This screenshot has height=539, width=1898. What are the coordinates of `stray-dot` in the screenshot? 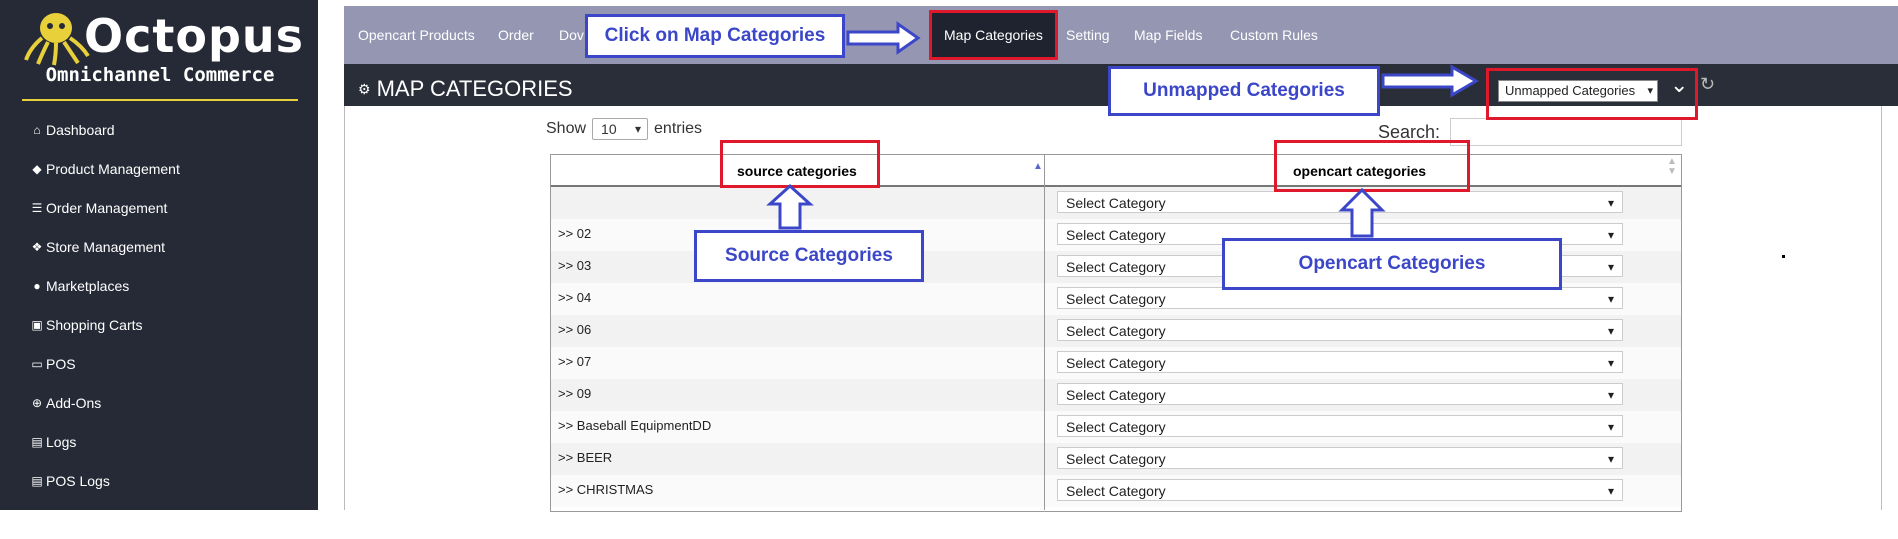 It's located at (1783, 256).